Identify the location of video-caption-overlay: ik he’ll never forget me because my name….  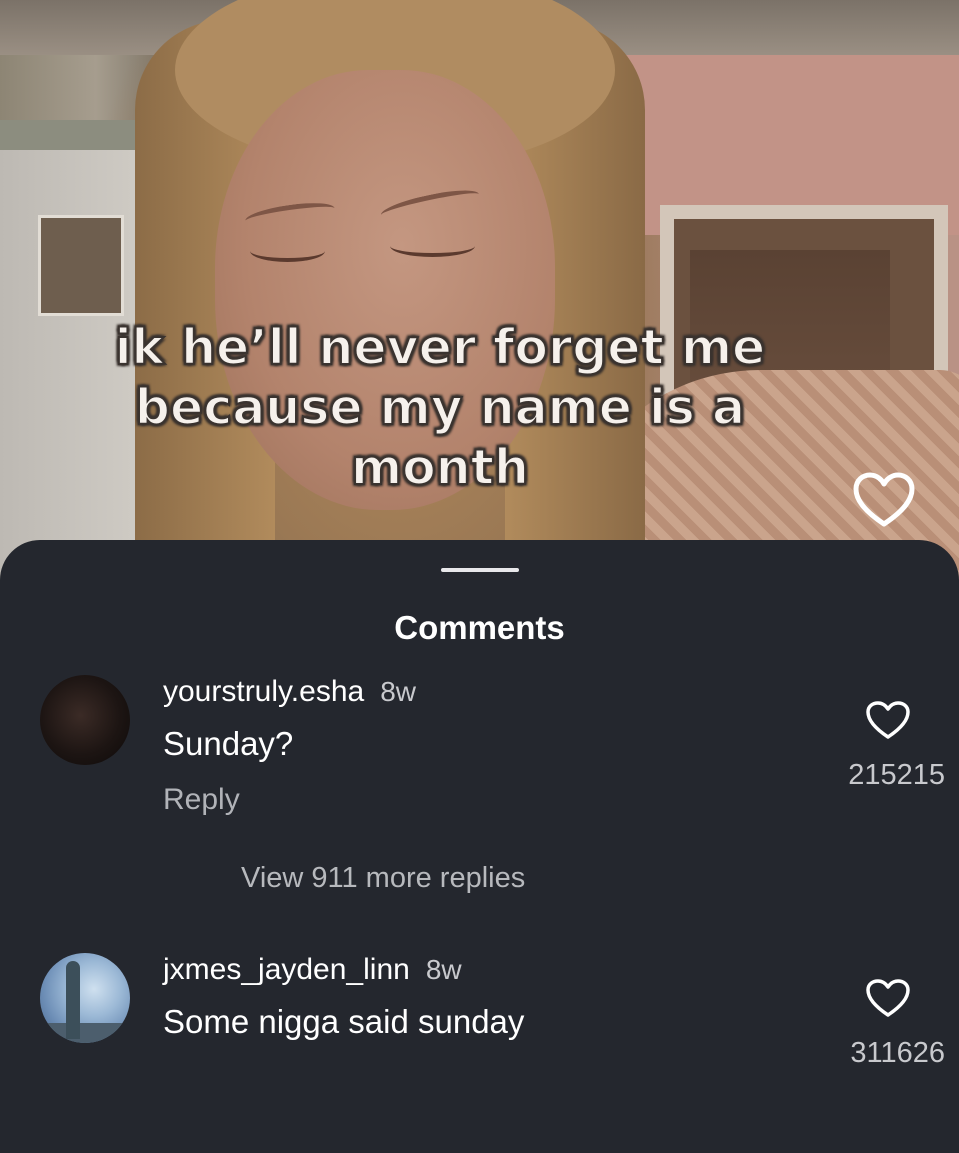
(440, 408).